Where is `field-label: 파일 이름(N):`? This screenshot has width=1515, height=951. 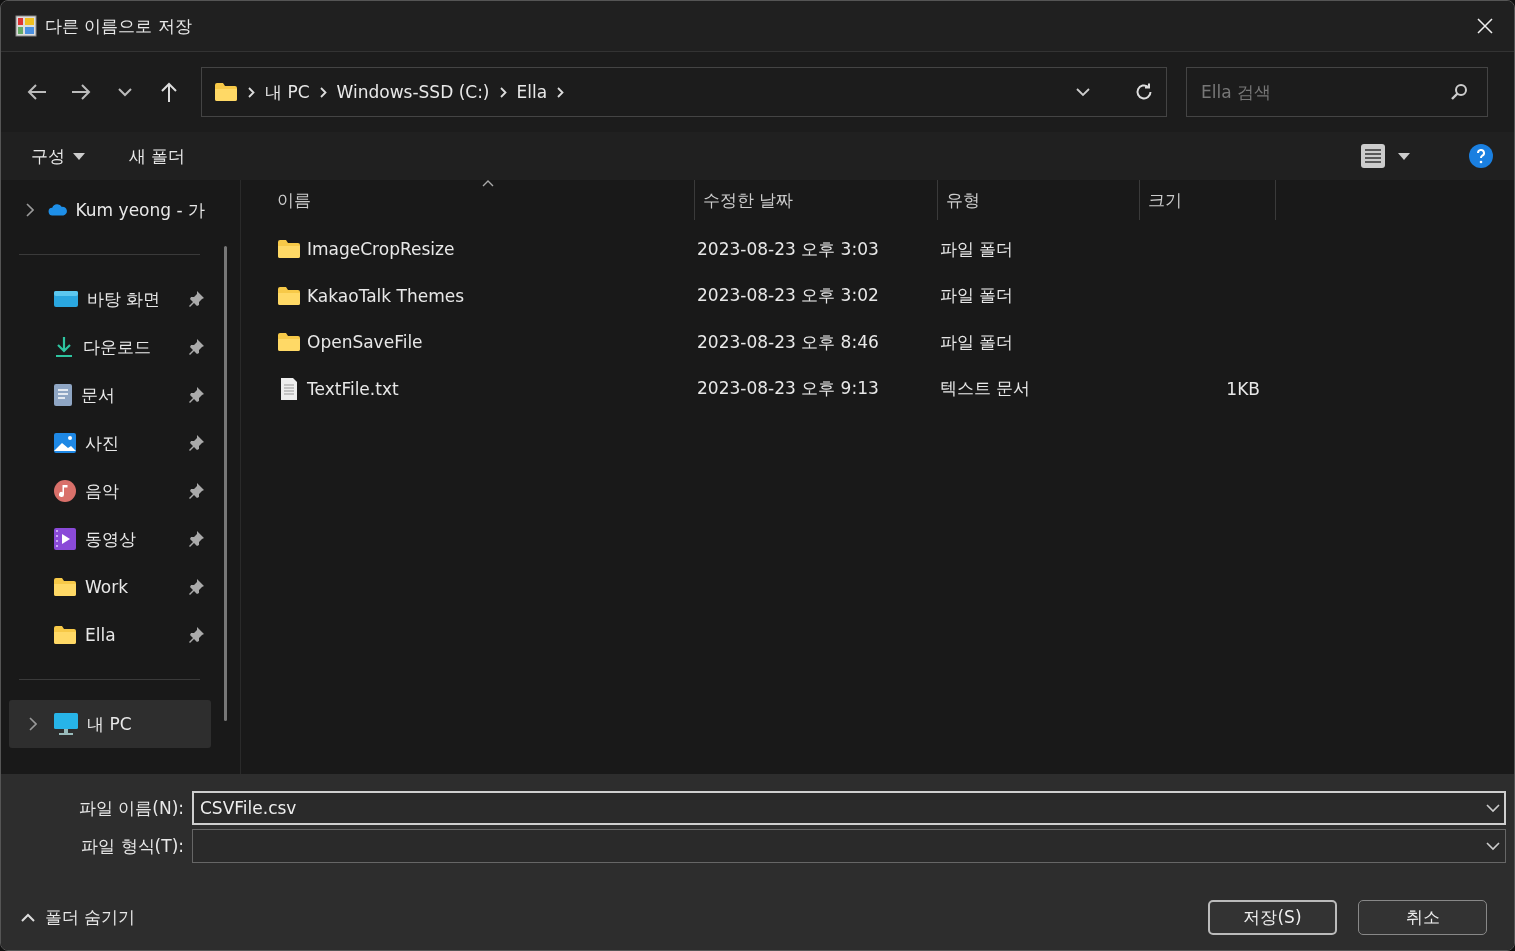 field-label: 파일 이름(N): is located at coordinates (130, 808).